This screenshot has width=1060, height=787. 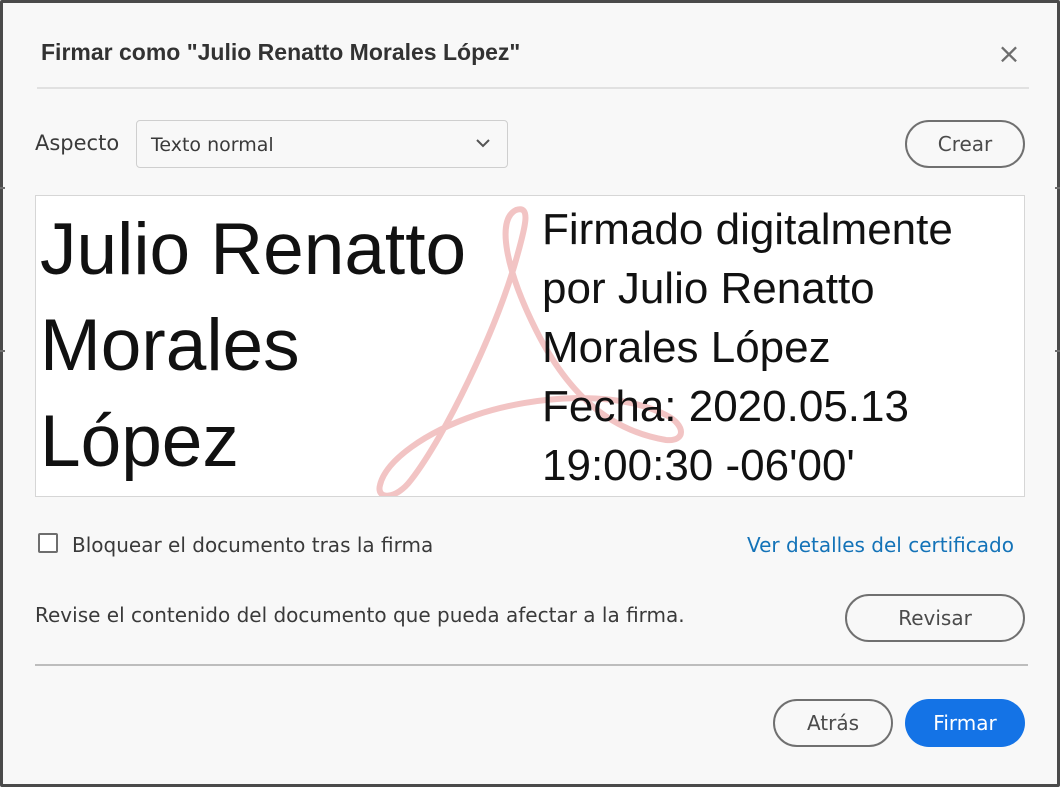 I want to click on appearance-selected-value: Texto normal, so click(x=212, y=145).